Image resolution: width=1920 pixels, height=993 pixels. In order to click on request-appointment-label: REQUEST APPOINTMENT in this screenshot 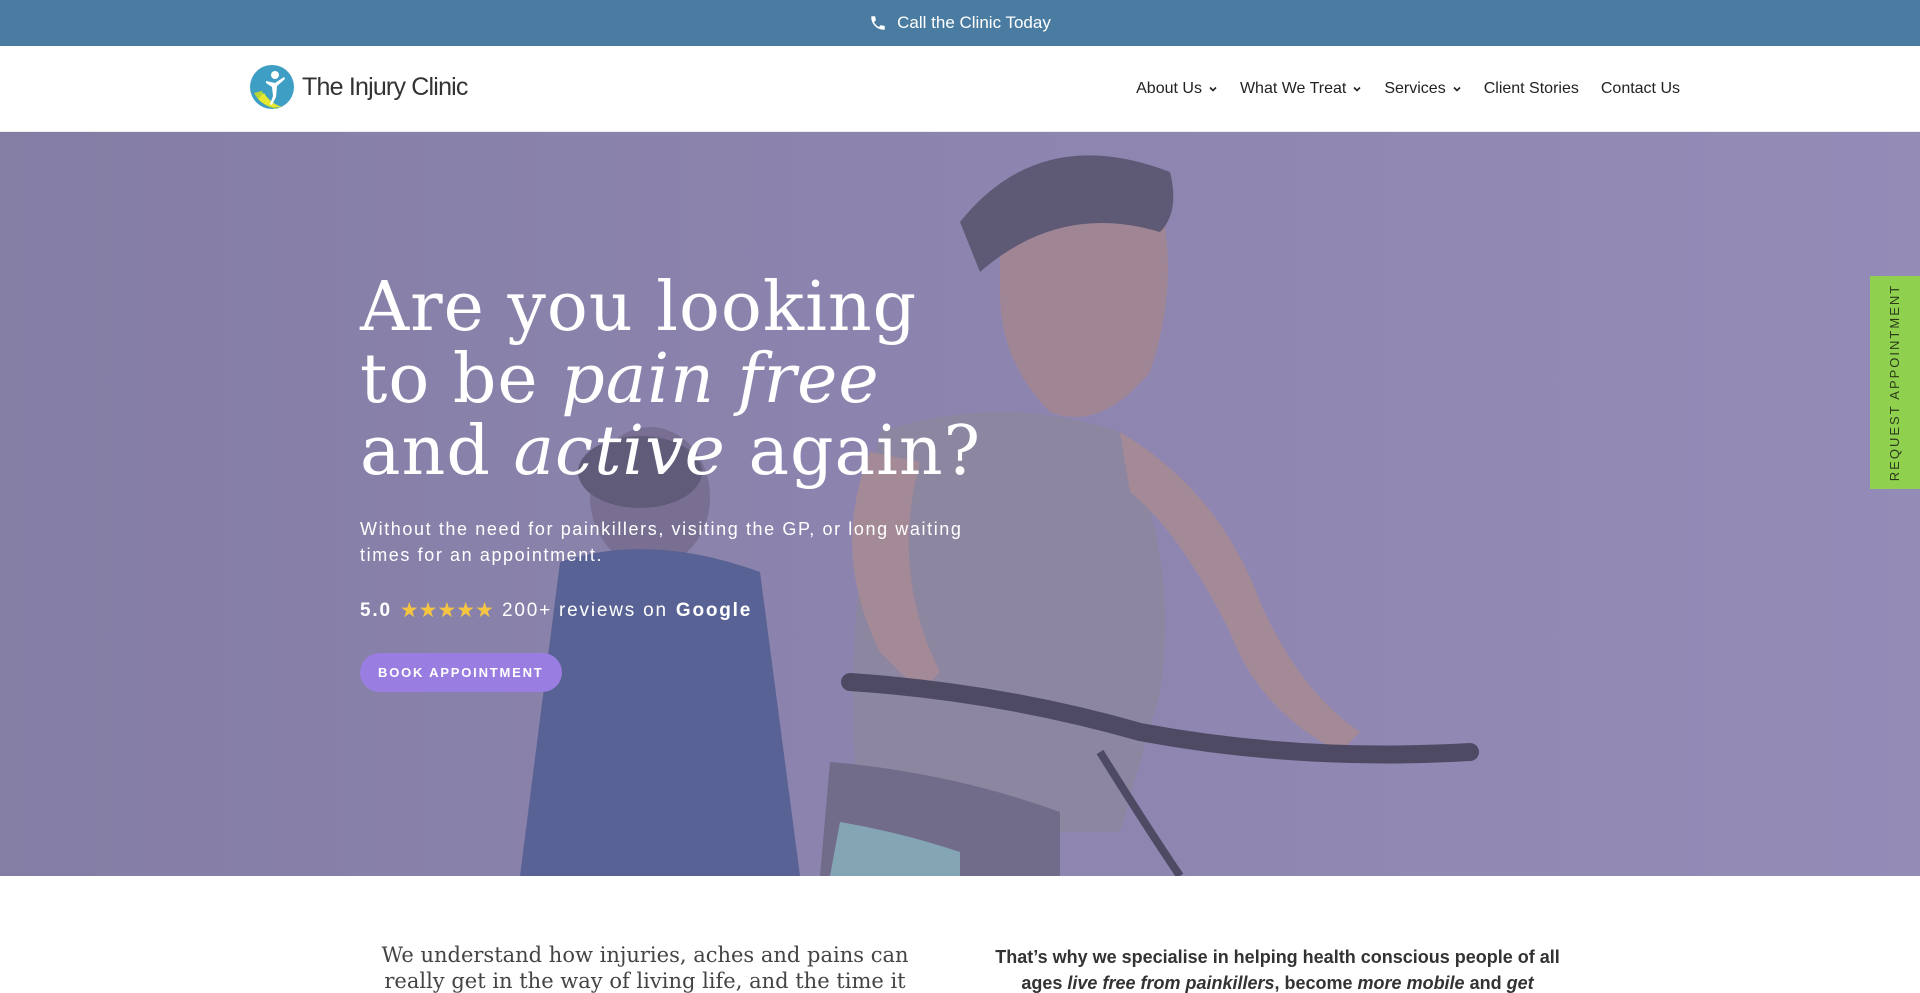, I will do `click(1895, 382)`.